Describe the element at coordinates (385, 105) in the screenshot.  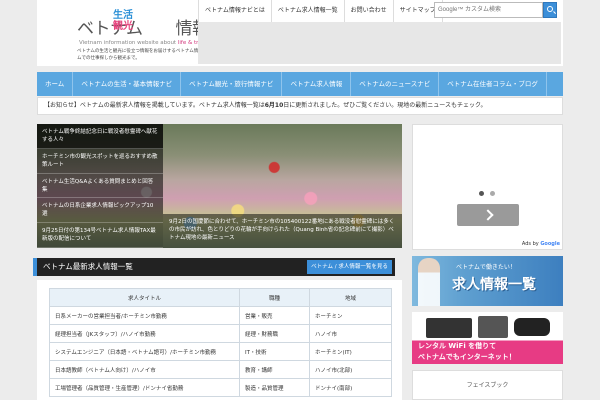
I see `ticker-suffix: 日に更新されました。ぜひご覧ください。現地の最新ニュースもチェック。` at that location.